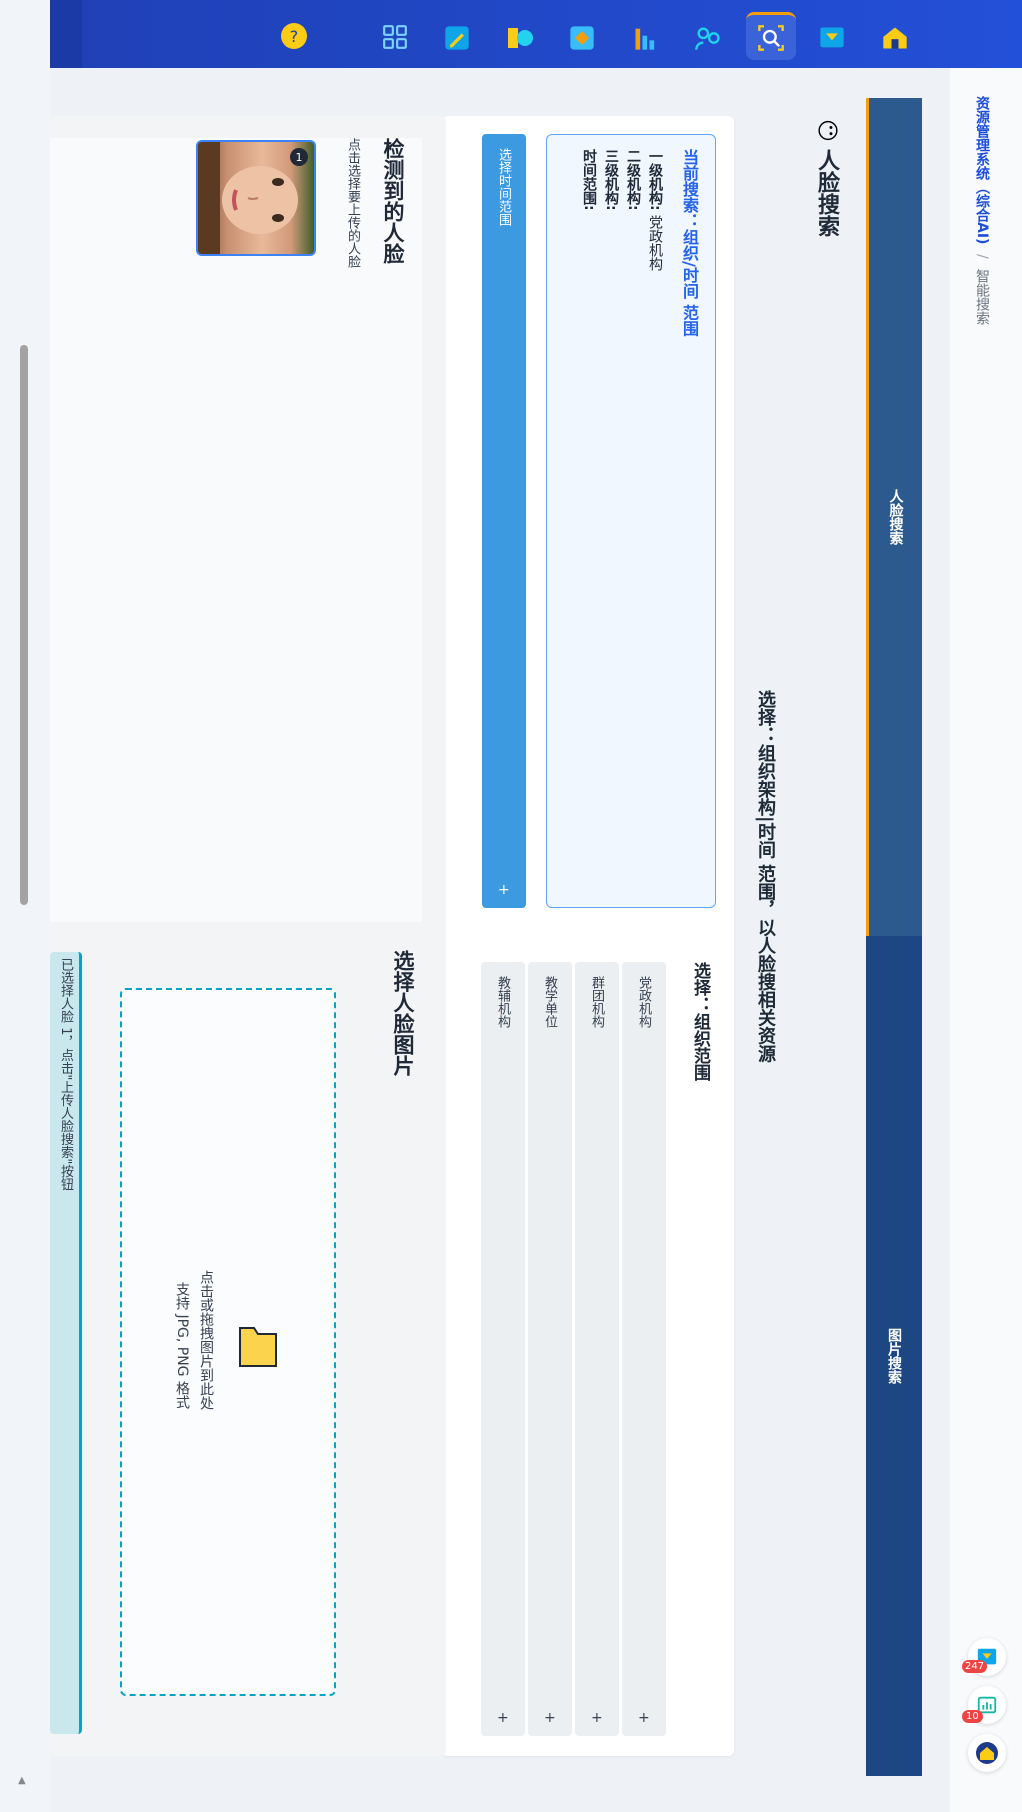  I want to click on people-icon, so click(707, 38).